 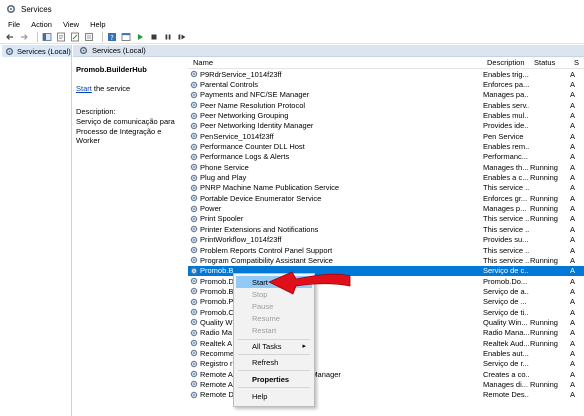 What do you see at coordinates (126, 37) in the screenshot?
I see `console-icon` at bounding box center [126, 37].